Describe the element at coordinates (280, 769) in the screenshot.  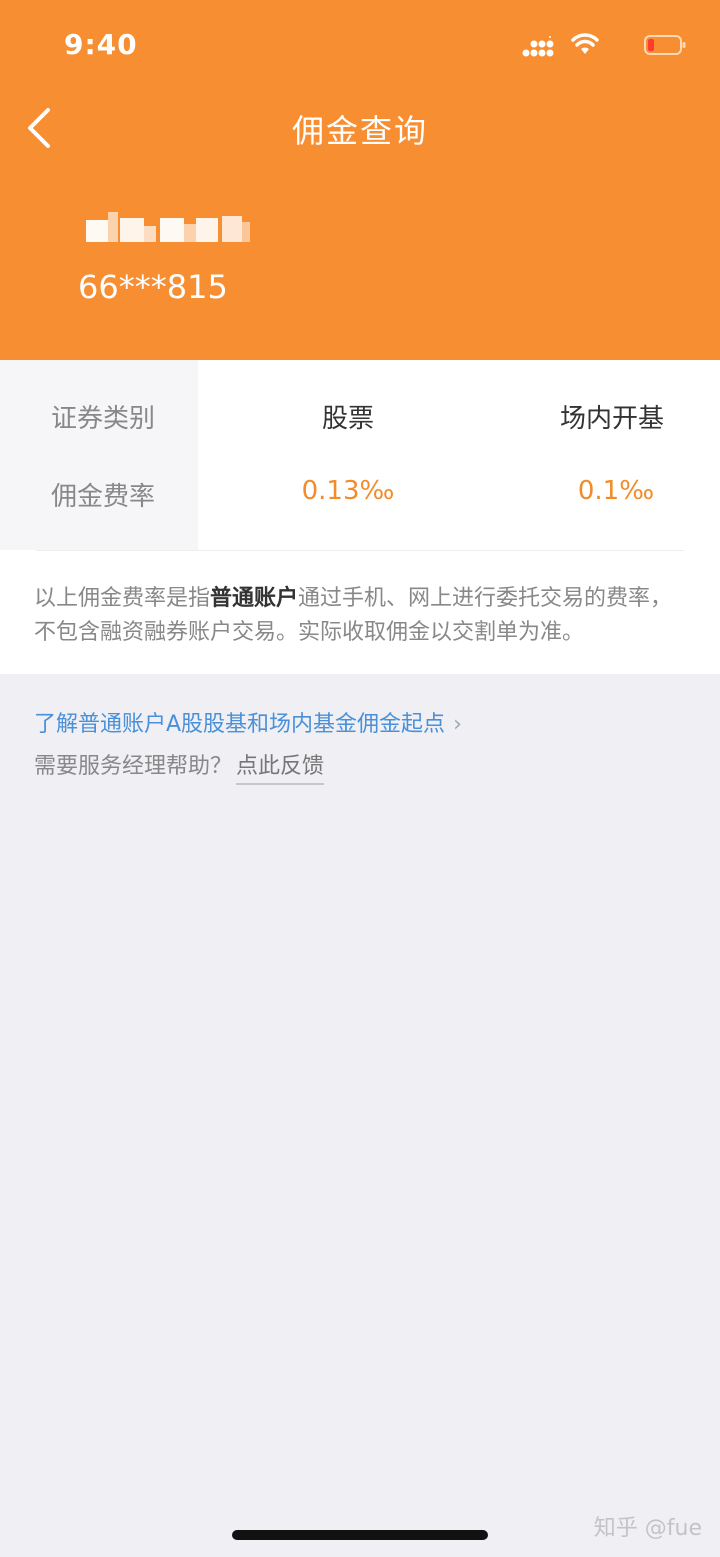
I see `feedback-link: 点此反馈` at that location.